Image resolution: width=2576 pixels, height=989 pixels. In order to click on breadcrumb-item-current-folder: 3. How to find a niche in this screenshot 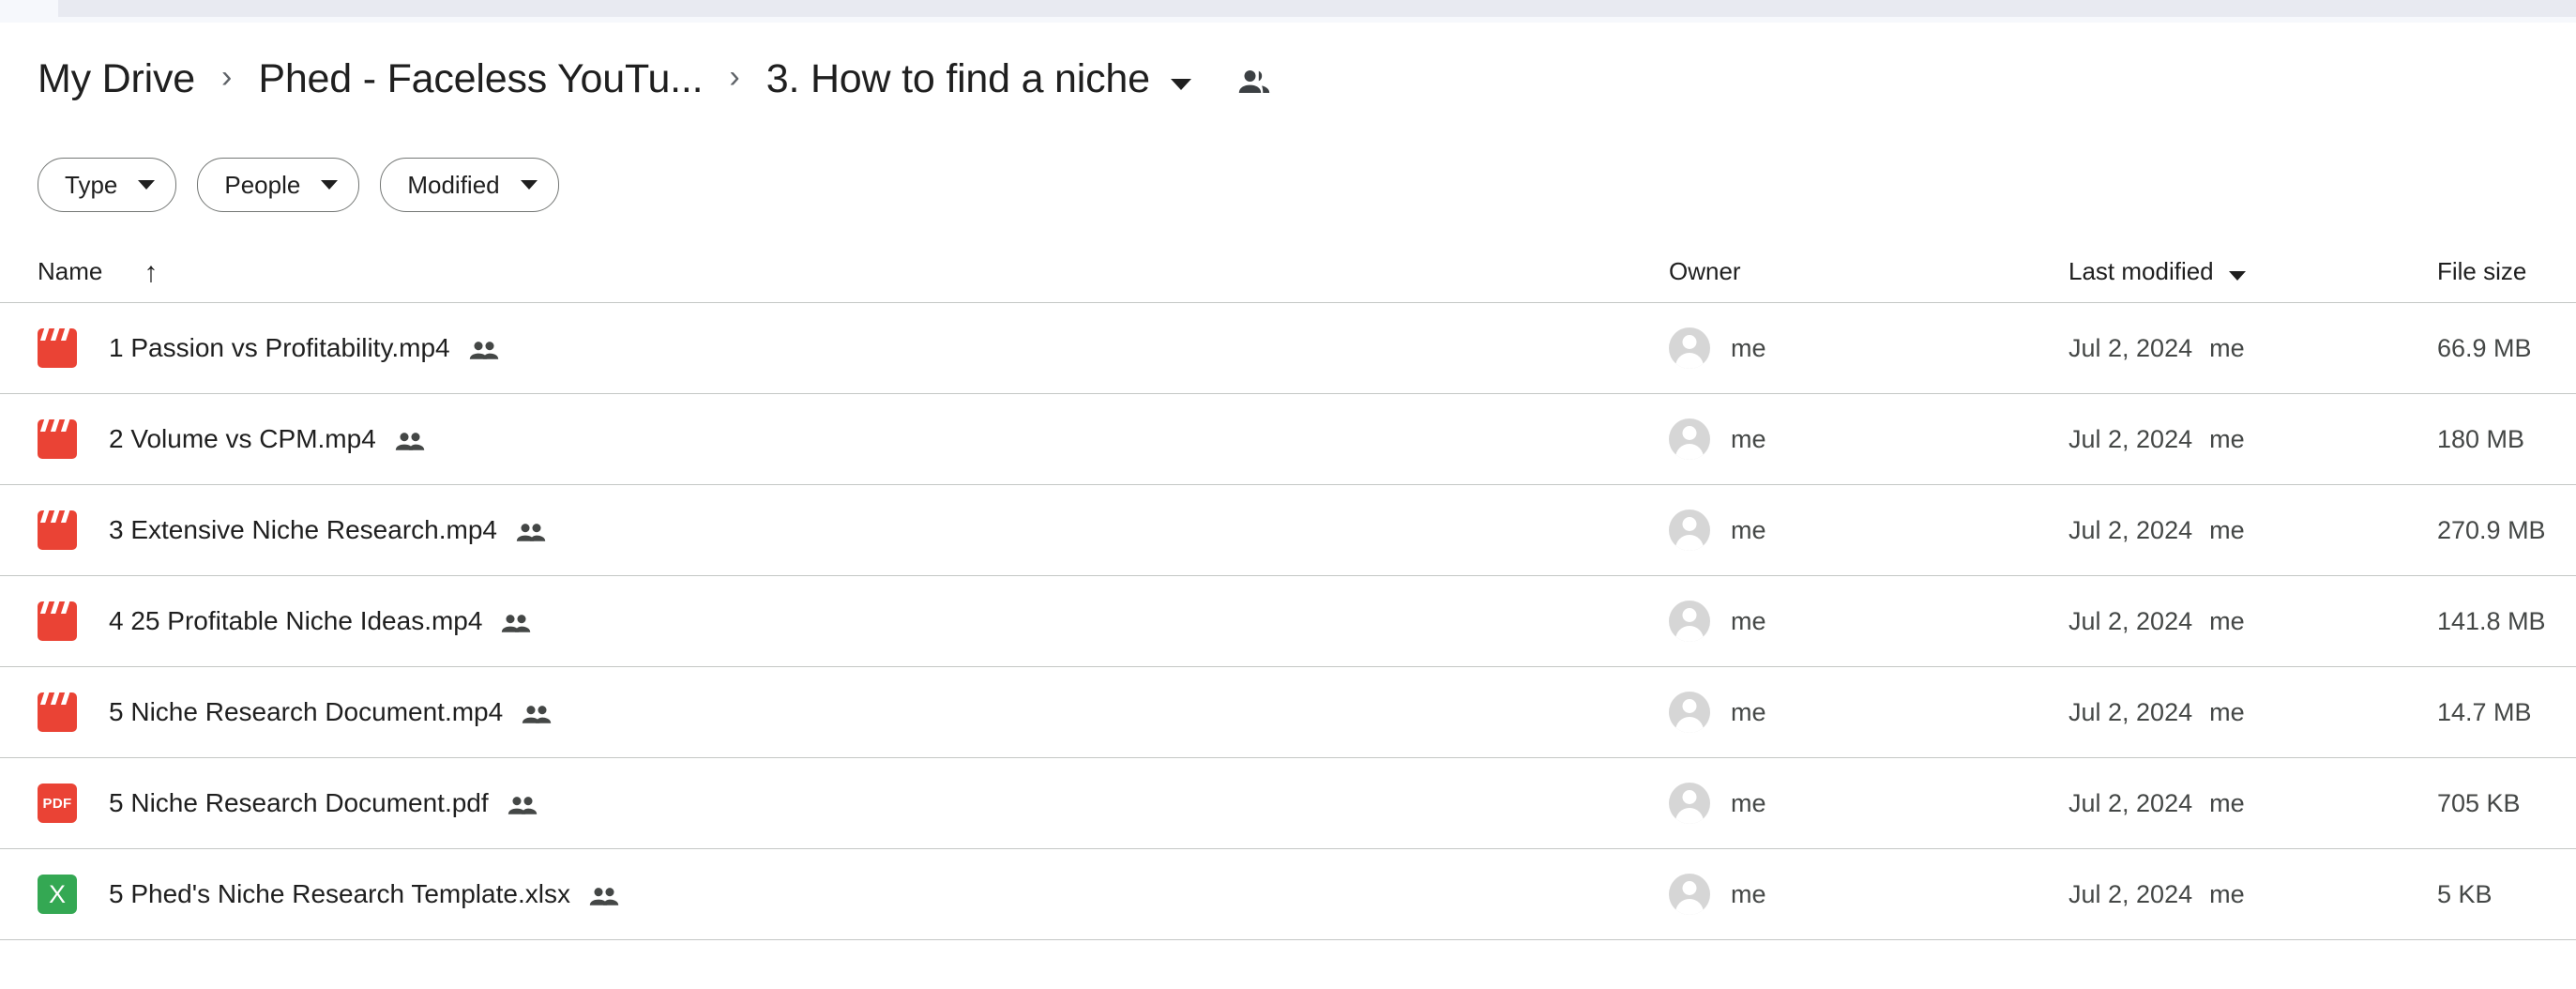, I will do `click(958, 79)`.